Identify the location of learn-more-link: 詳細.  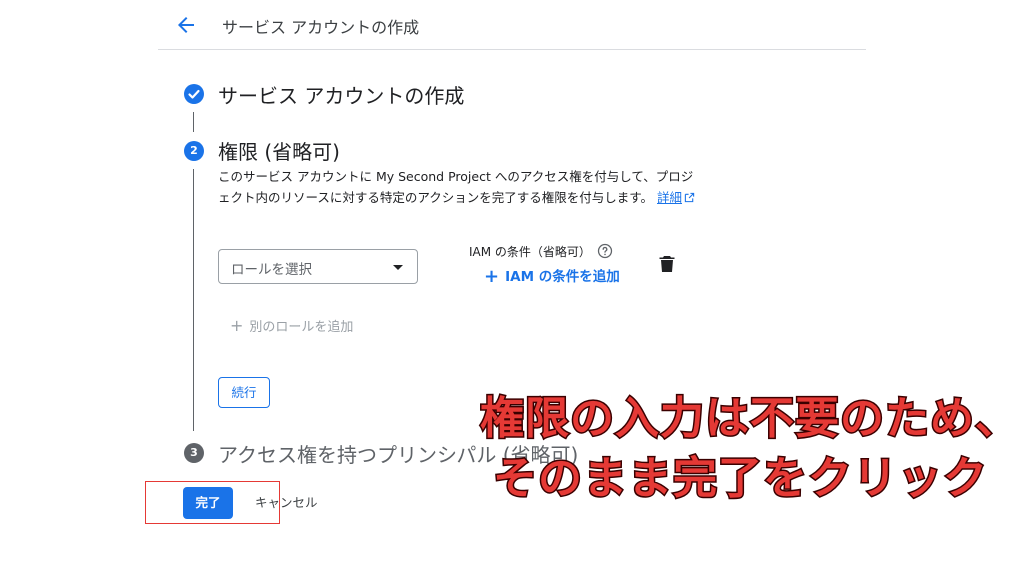
(676, 197).